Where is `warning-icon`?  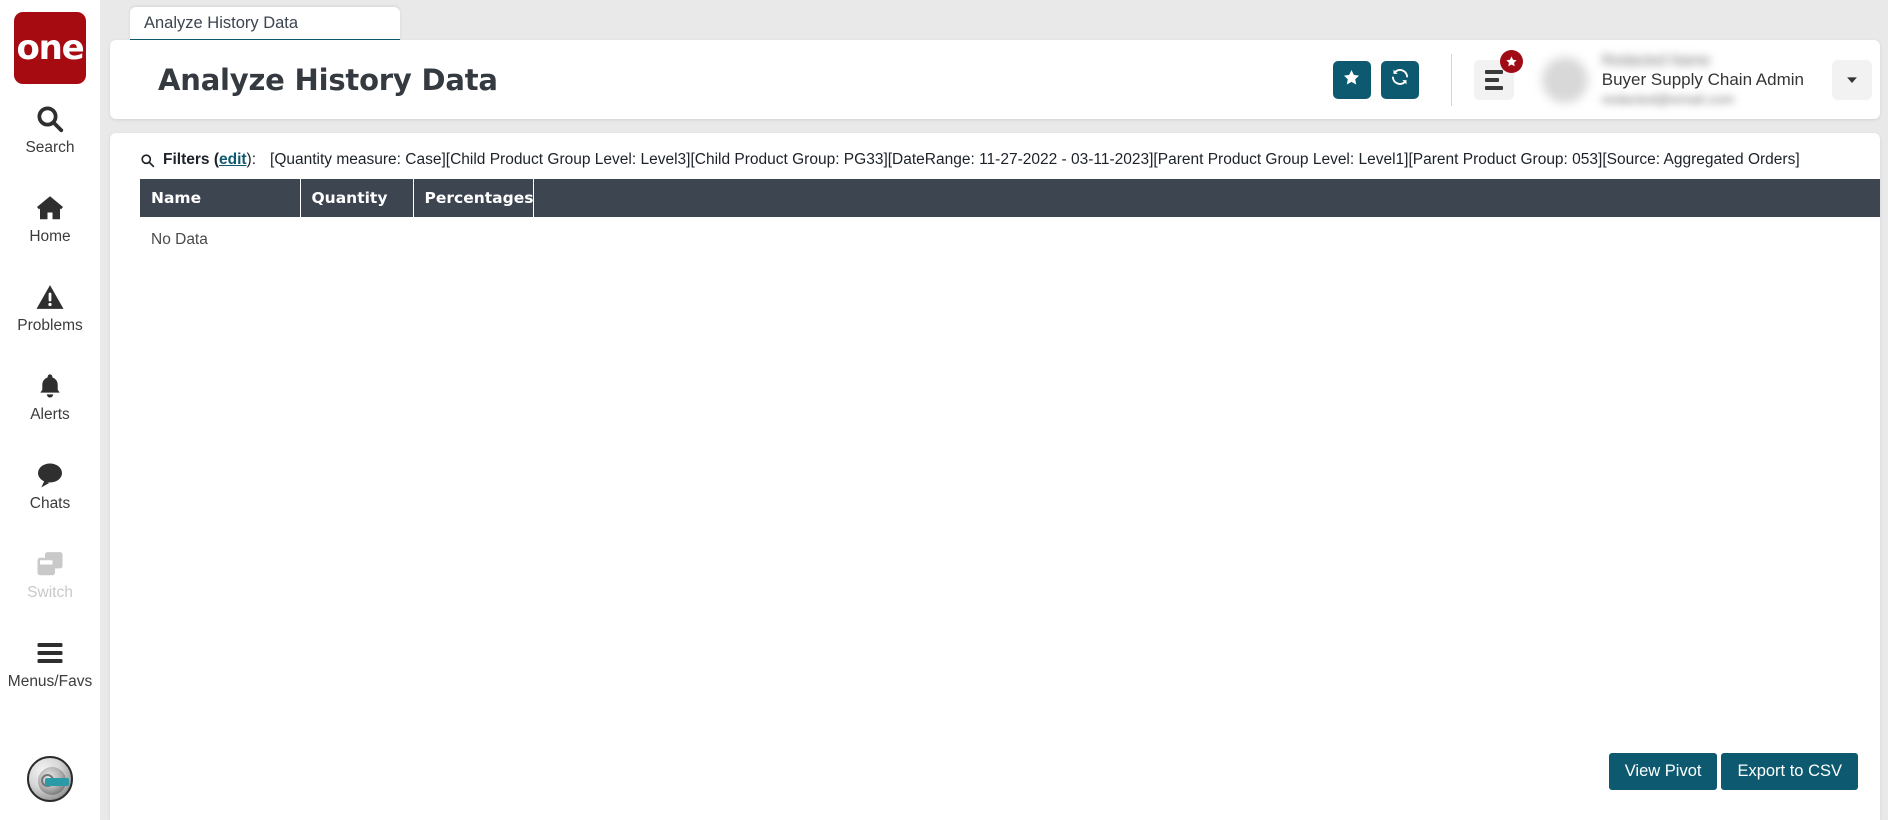 warning-icon is located at coordinates (50, 297).